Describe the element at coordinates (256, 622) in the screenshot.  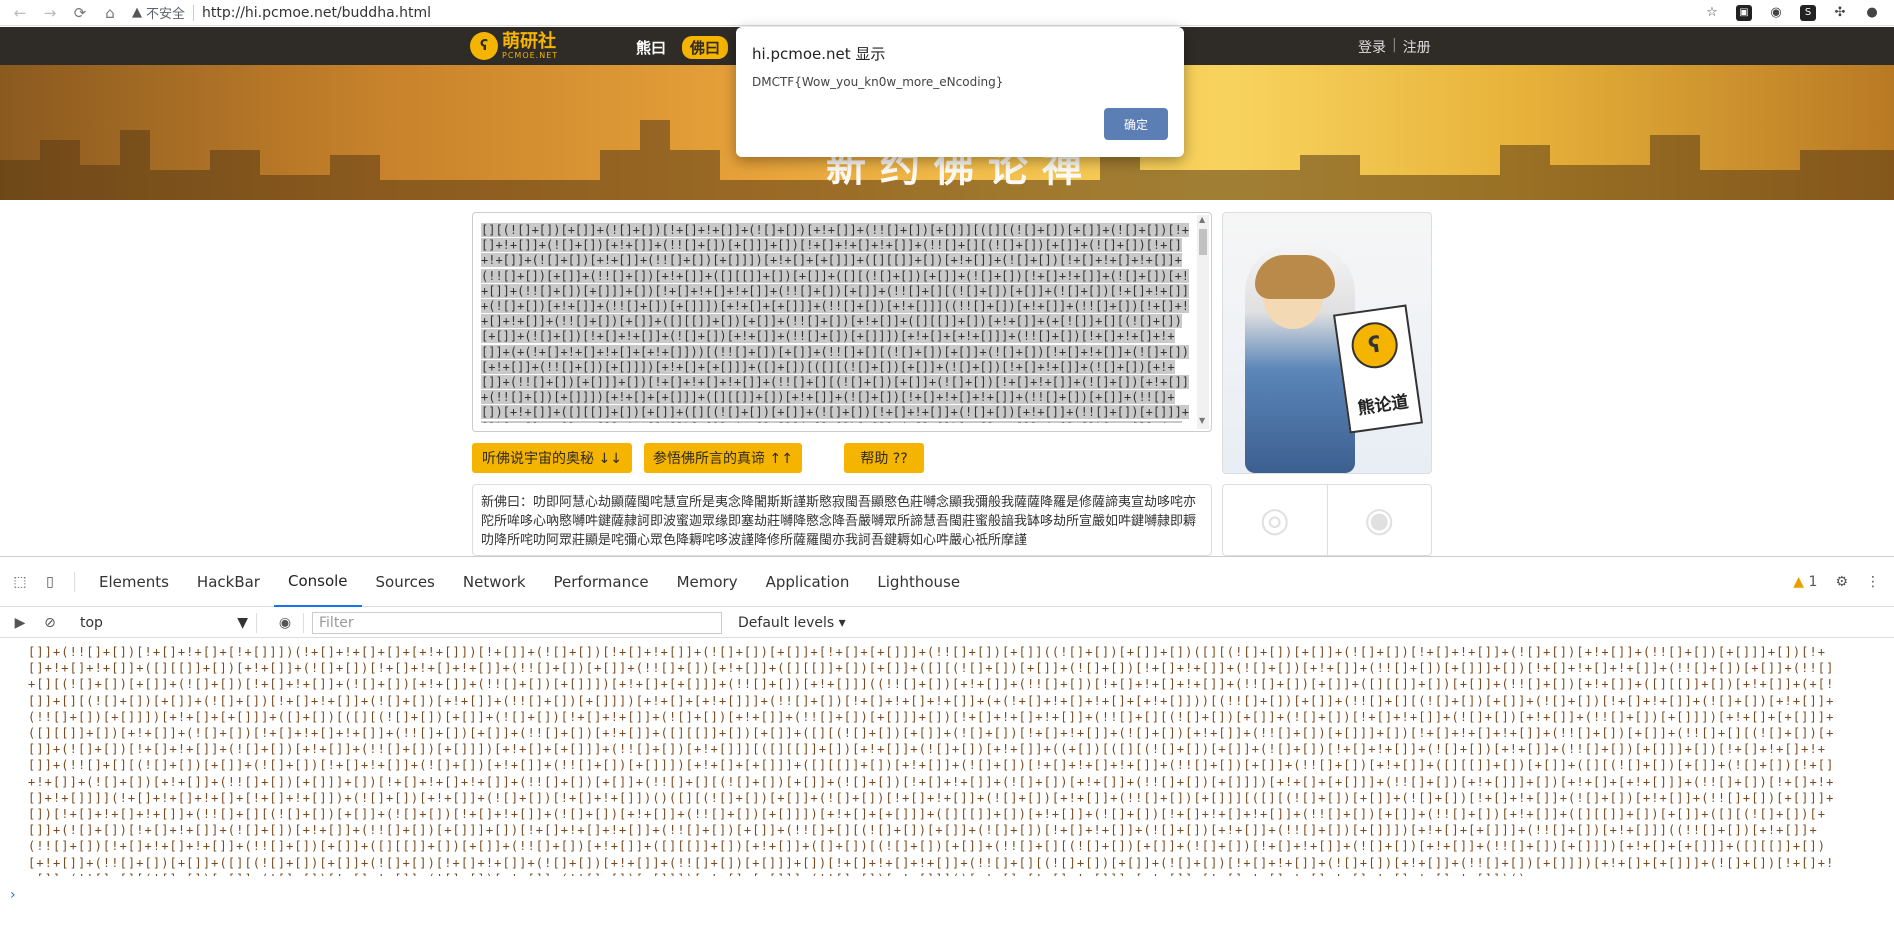
I see `toolbar-divider` at that location.